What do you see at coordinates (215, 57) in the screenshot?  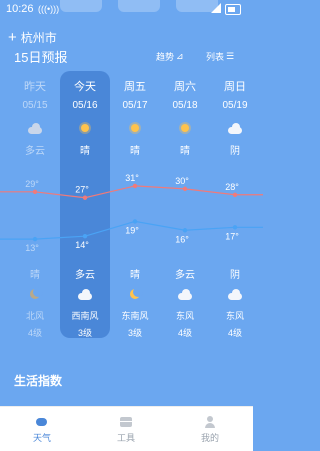 I see `list-label: 列表` at bounding box center [215, 57].